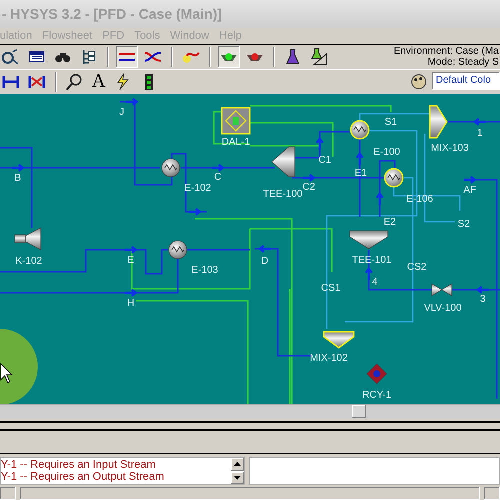 This screenshot has width=500, height=500. What do you see at coordinates (83, 477) in the screenshot?
I see `message-line: Y-1 -- Requires an Output Stream` at bounding box center [83, 477].